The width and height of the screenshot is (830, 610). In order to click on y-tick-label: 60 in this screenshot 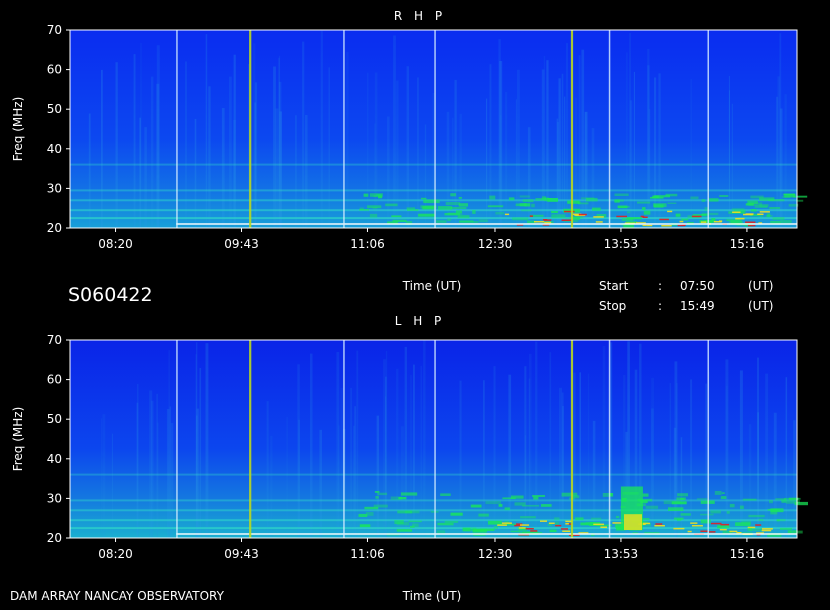, I will do `click(54, 70)`.